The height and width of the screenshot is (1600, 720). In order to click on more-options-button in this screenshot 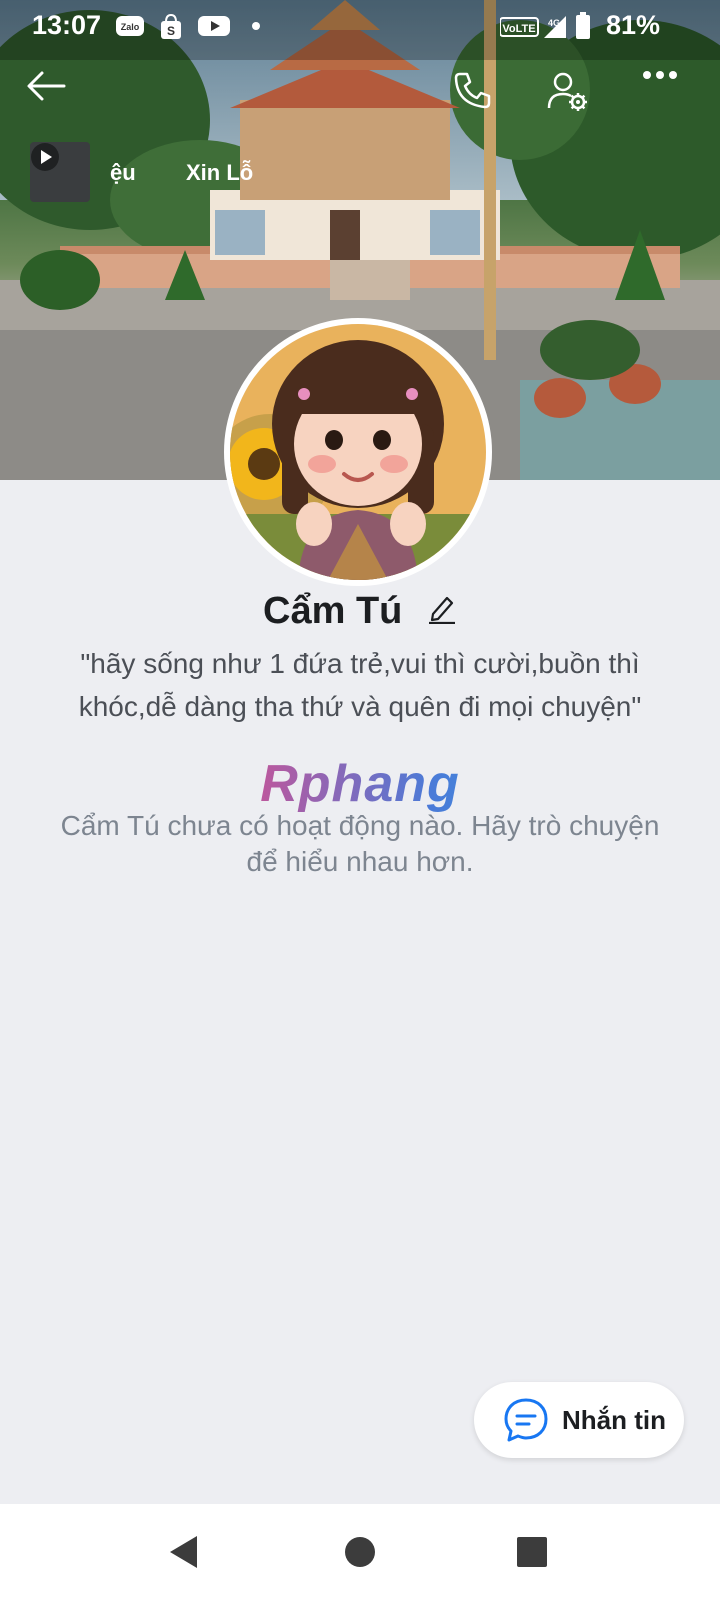, I will do `click(670, 98)`.